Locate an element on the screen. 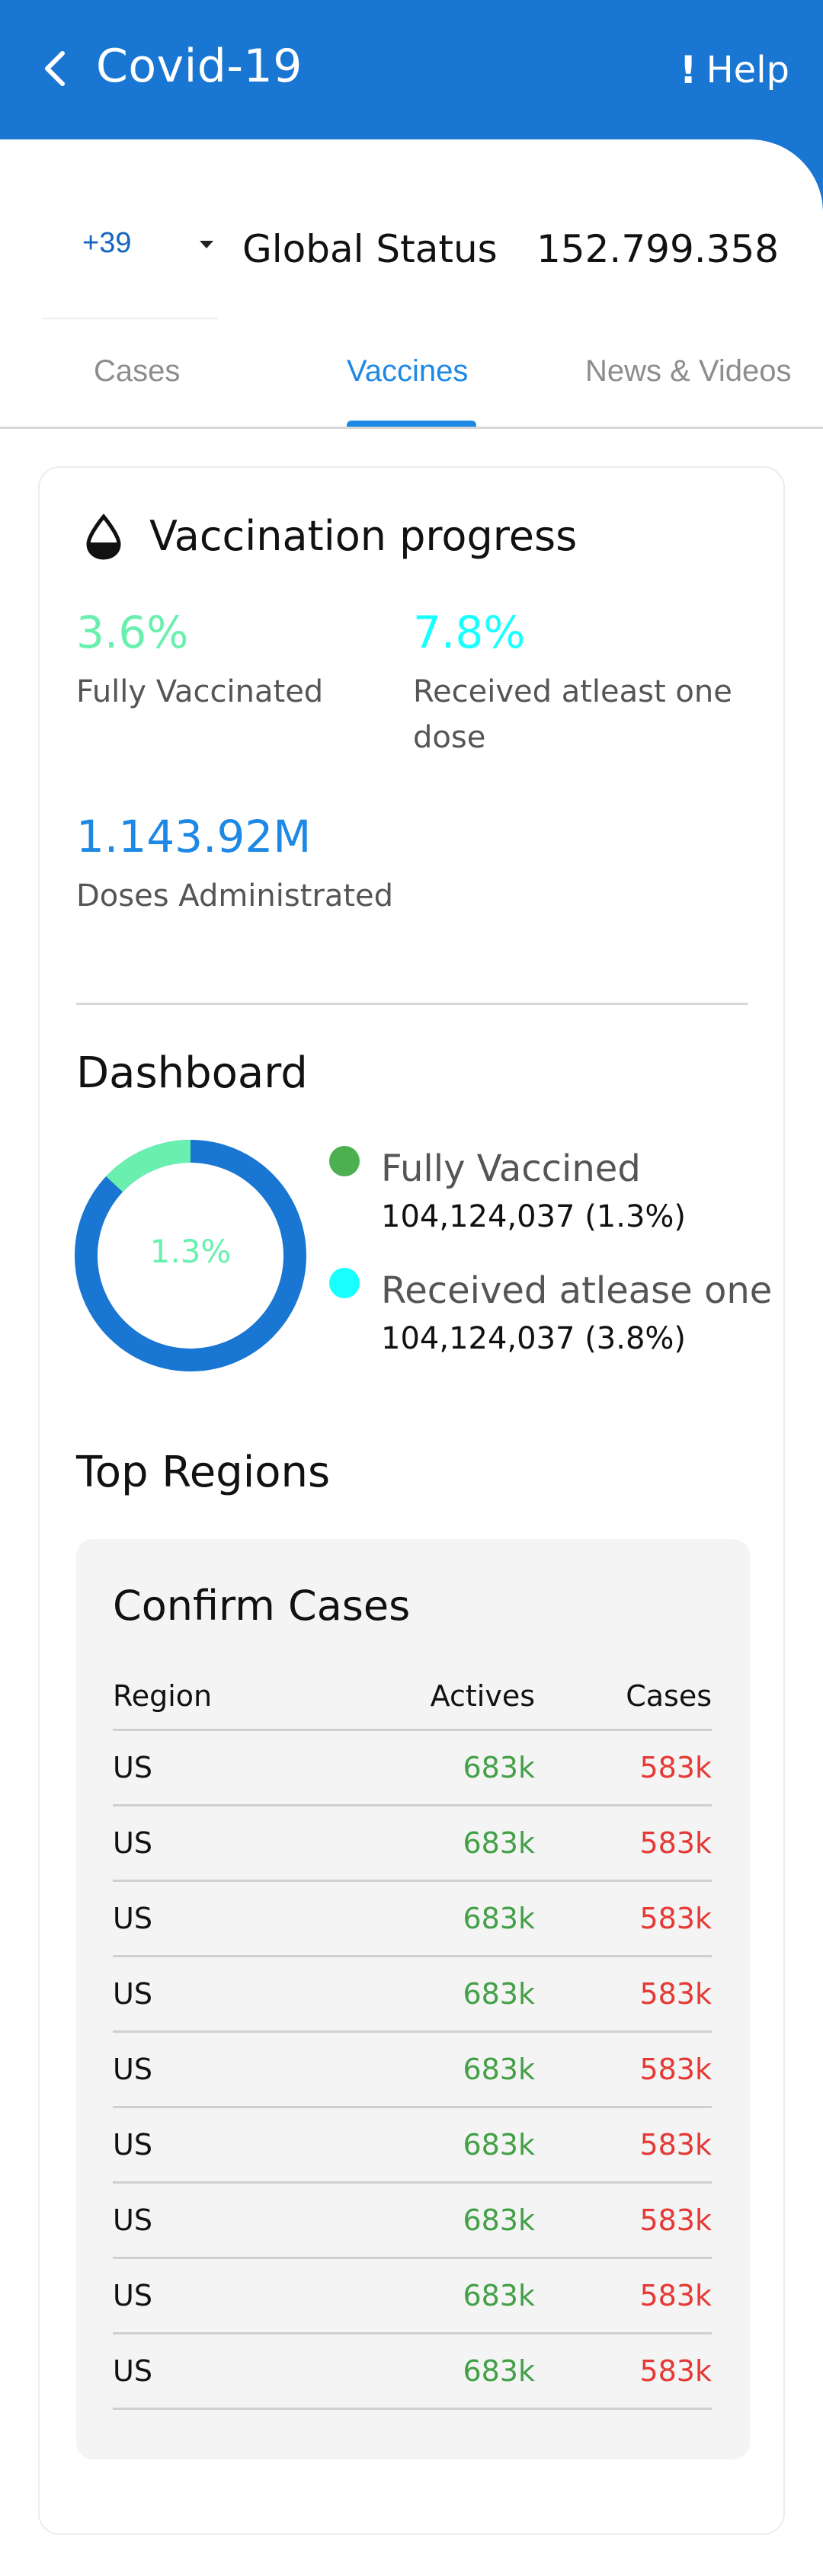 The width and height of the screenshot is (823, 2576). help-label: Help is located at coordinates (748, 70).